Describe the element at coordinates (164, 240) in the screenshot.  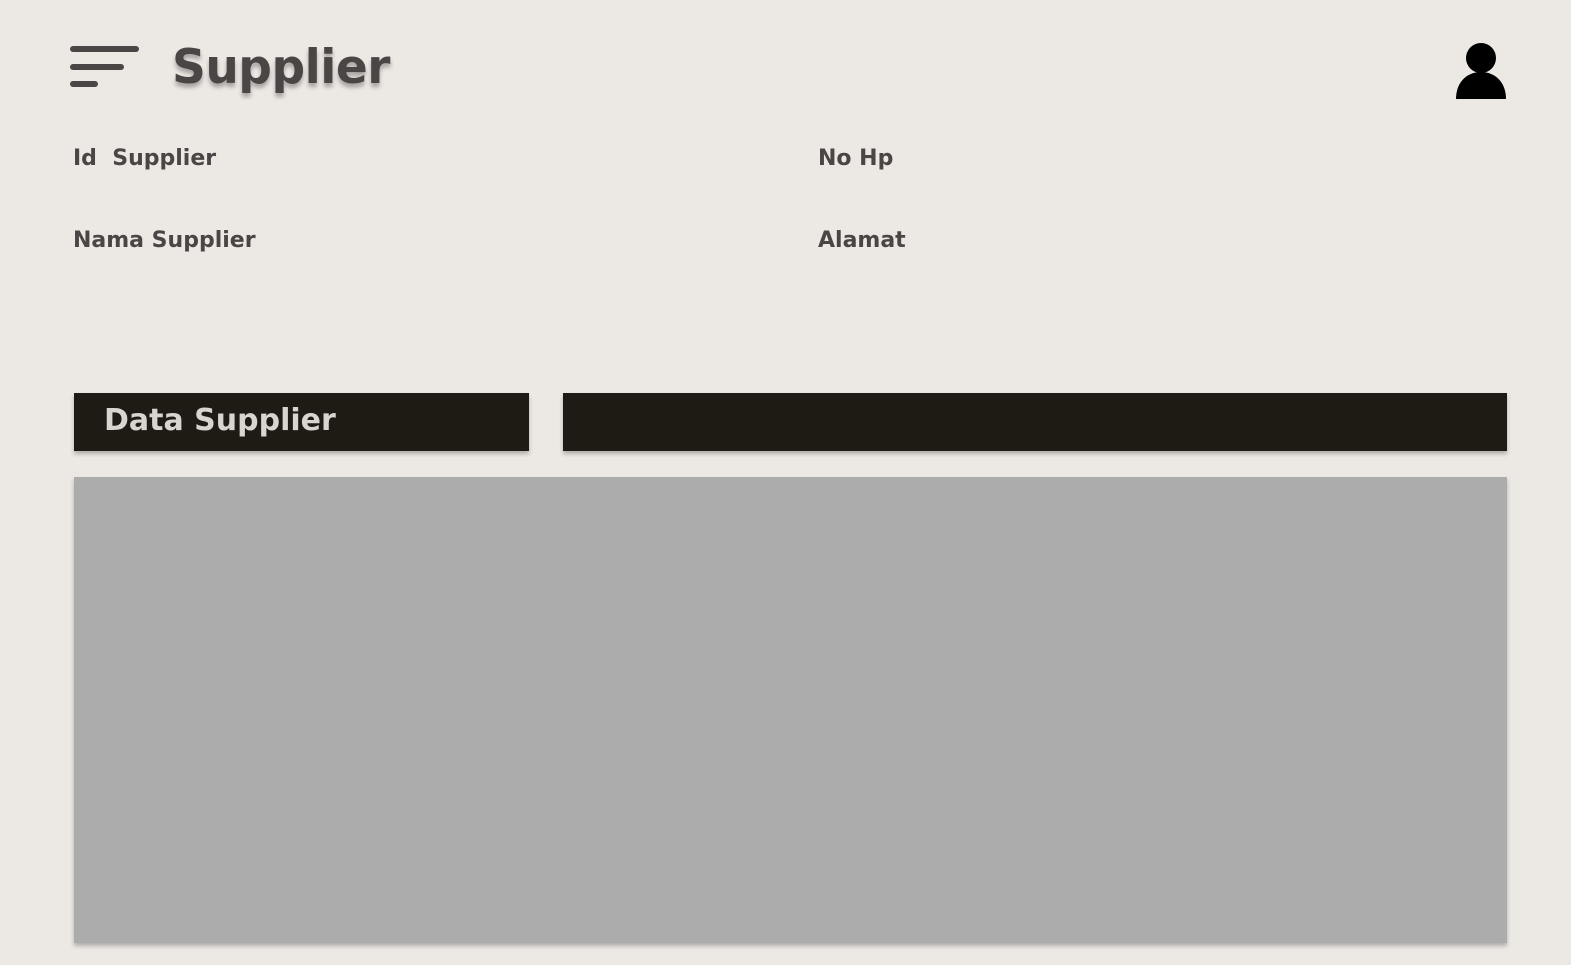
I see `nama-supplier-label: Nama Supplier` at that location.